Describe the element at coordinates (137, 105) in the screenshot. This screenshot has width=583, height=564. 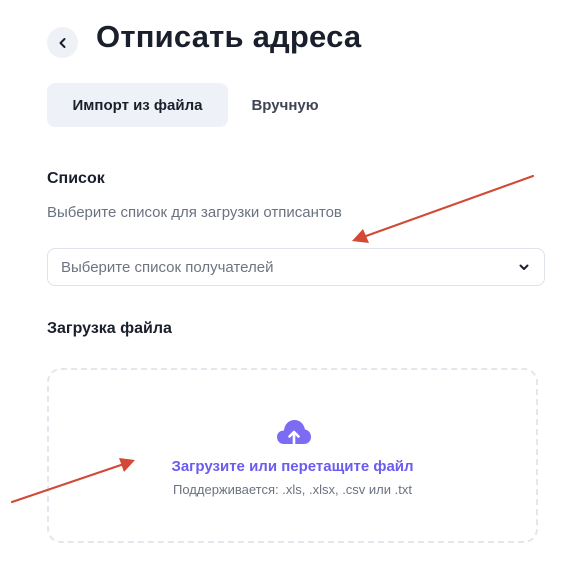
I see `tab-import-from-file: Импорт из файла` at that location.